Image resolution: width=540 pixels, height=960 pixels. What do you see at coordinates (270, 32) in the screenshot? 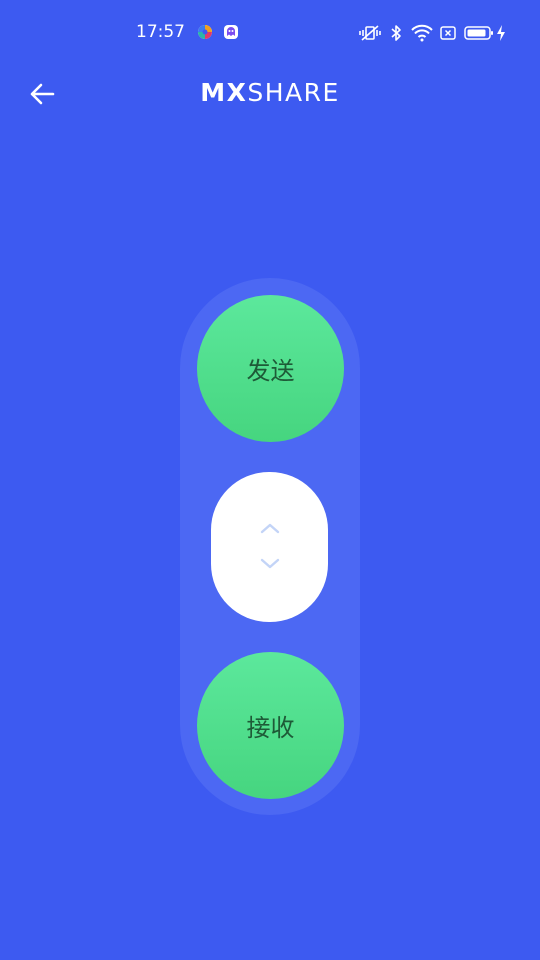
I see `status-bar: 17:57` at bounding box center [270, 32].